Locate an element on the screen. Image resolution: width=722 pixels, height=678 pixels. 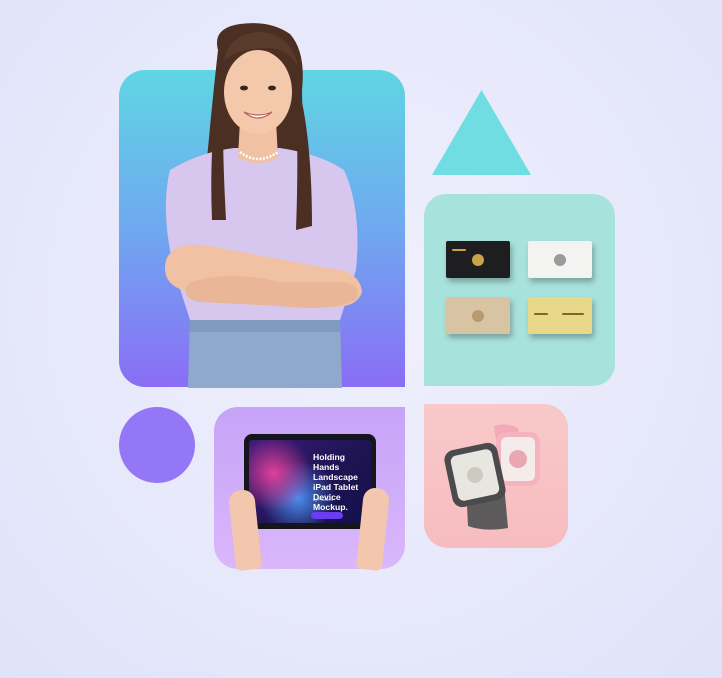
tablet-screen-button is located at coordinates (327, 515).